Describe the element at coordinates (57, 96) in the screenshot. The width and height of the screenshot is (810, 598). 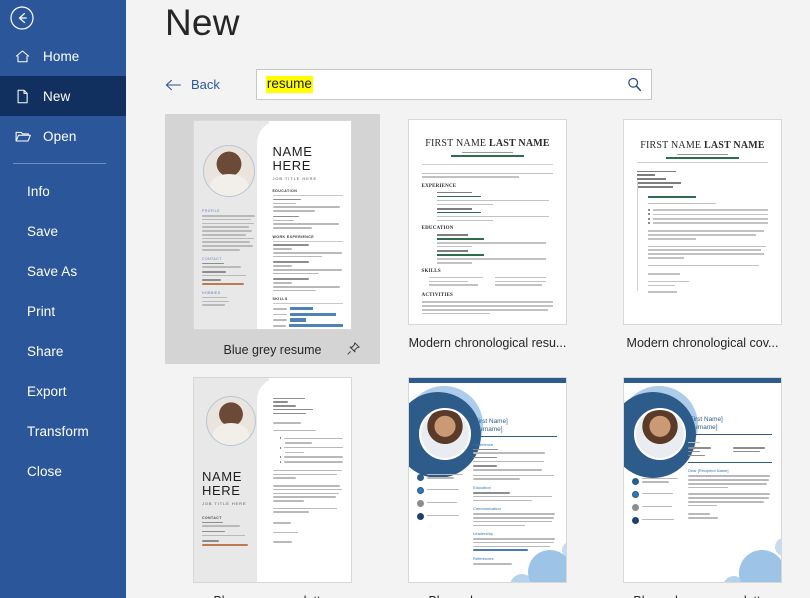
I see `sidebar-item-label: New` at that location.